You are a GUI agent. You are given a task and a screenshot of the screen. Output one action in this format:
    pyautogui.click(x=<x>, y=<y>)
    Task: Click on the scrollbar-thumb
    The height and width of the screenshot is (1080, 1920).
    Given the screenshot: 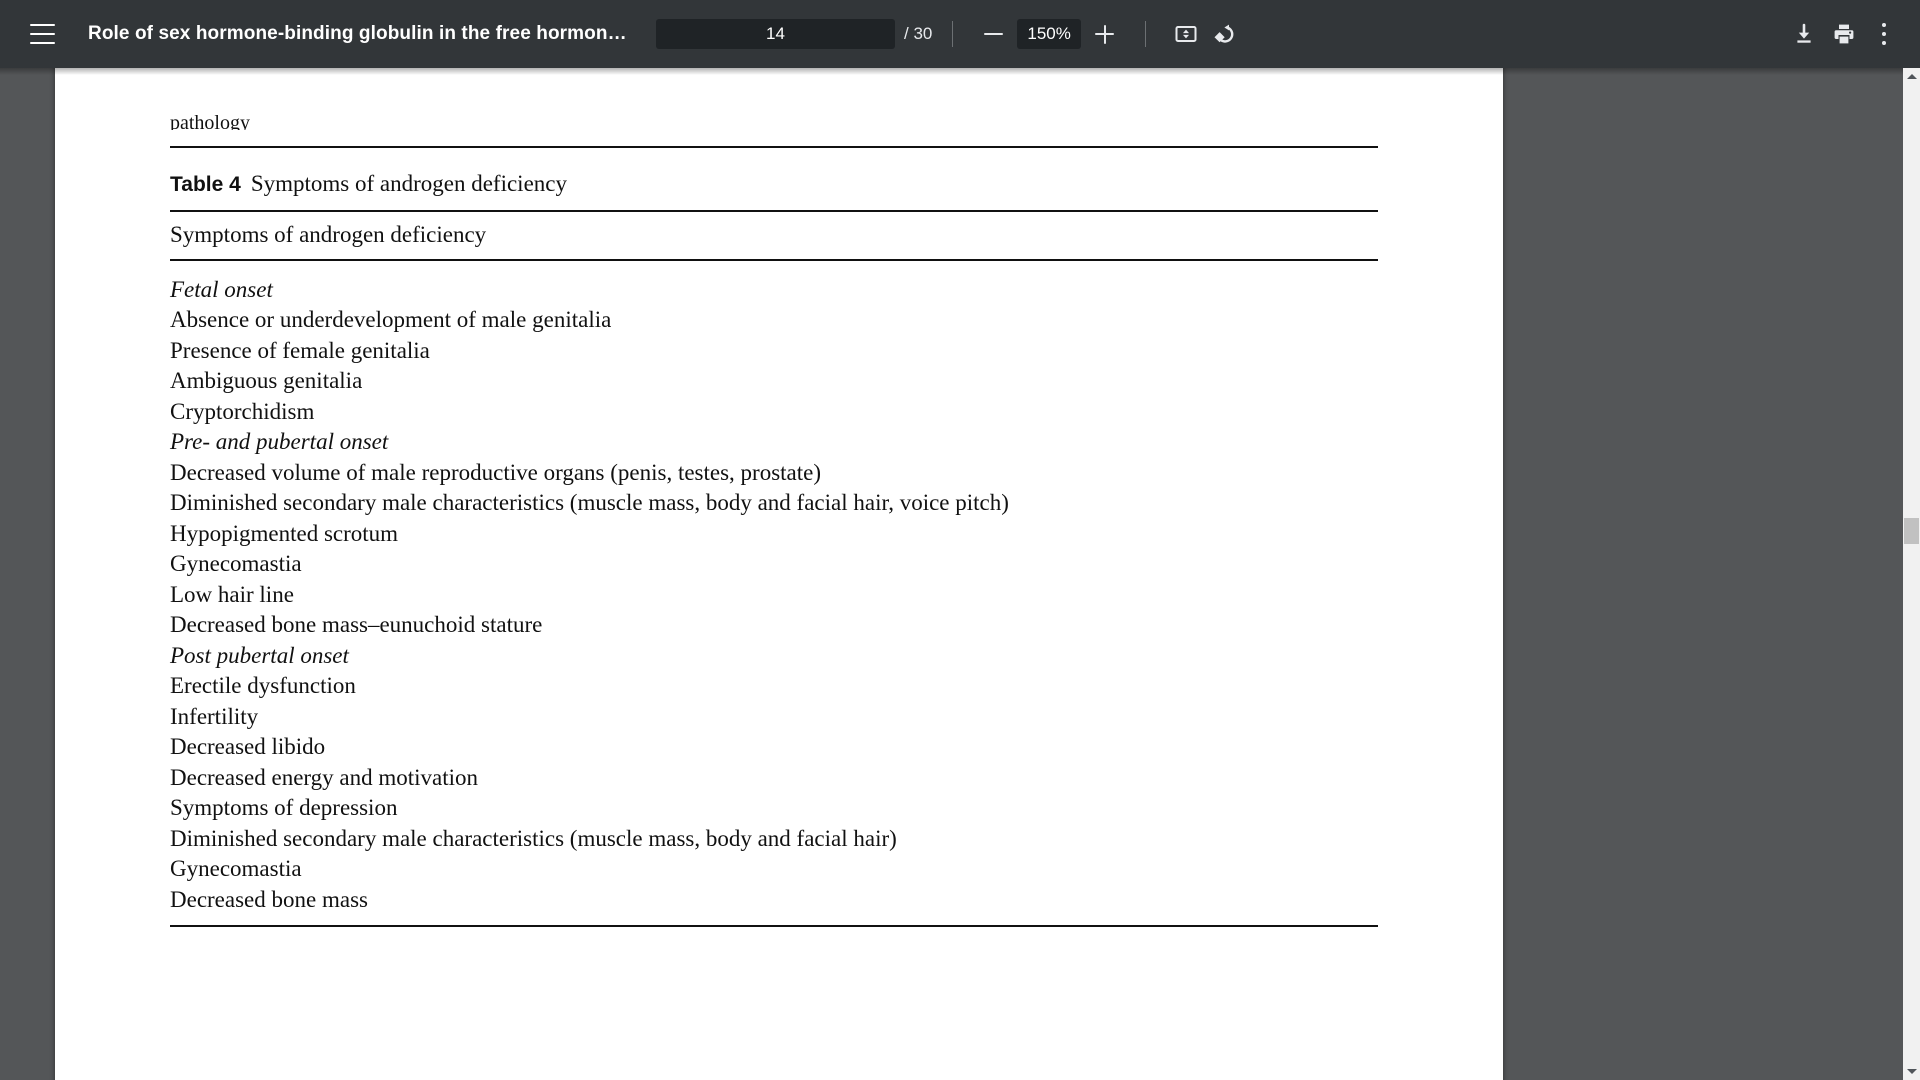 What is the action you would take?
    pyautogui.click(x=1911, y=531)
    